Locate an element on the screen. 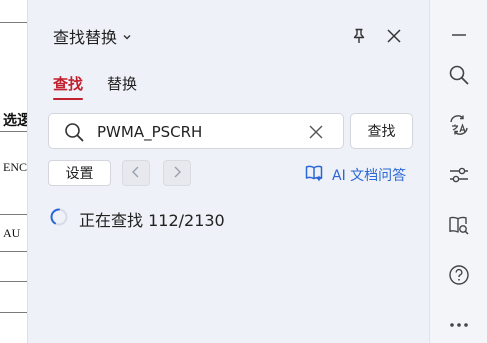 The width and height of the screenshot is (487, 343). next-result-button is located at coordinates (177, 173).